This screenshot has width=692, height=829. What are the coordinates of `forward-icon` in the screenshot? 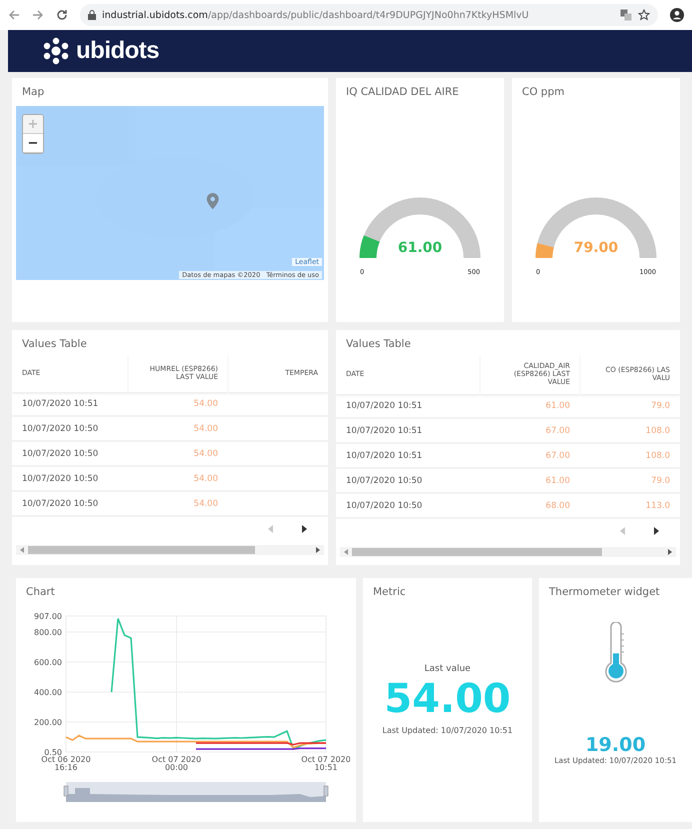 It's located at (38, 15).